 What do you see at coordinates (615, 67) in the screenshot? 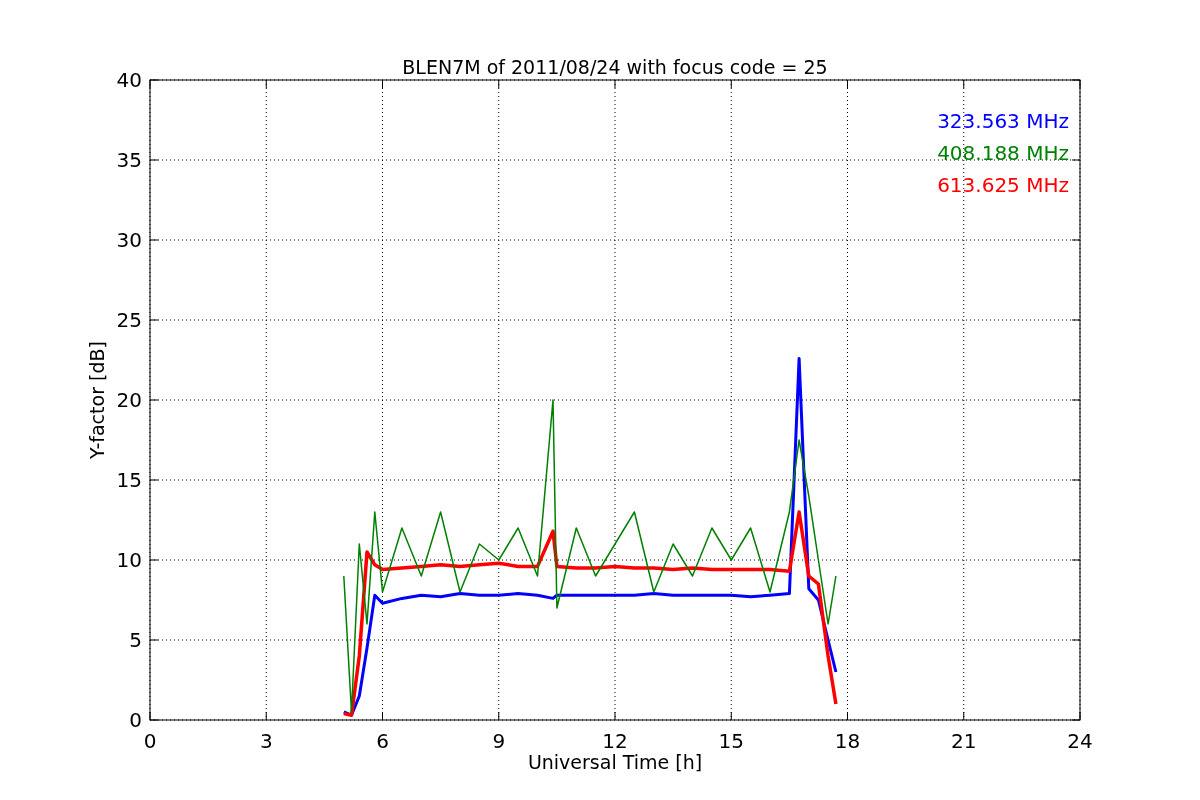
I see `chart-title: BLEN7M of 2011/08/24 with focus code = 25` at bounding box center [615, 67].